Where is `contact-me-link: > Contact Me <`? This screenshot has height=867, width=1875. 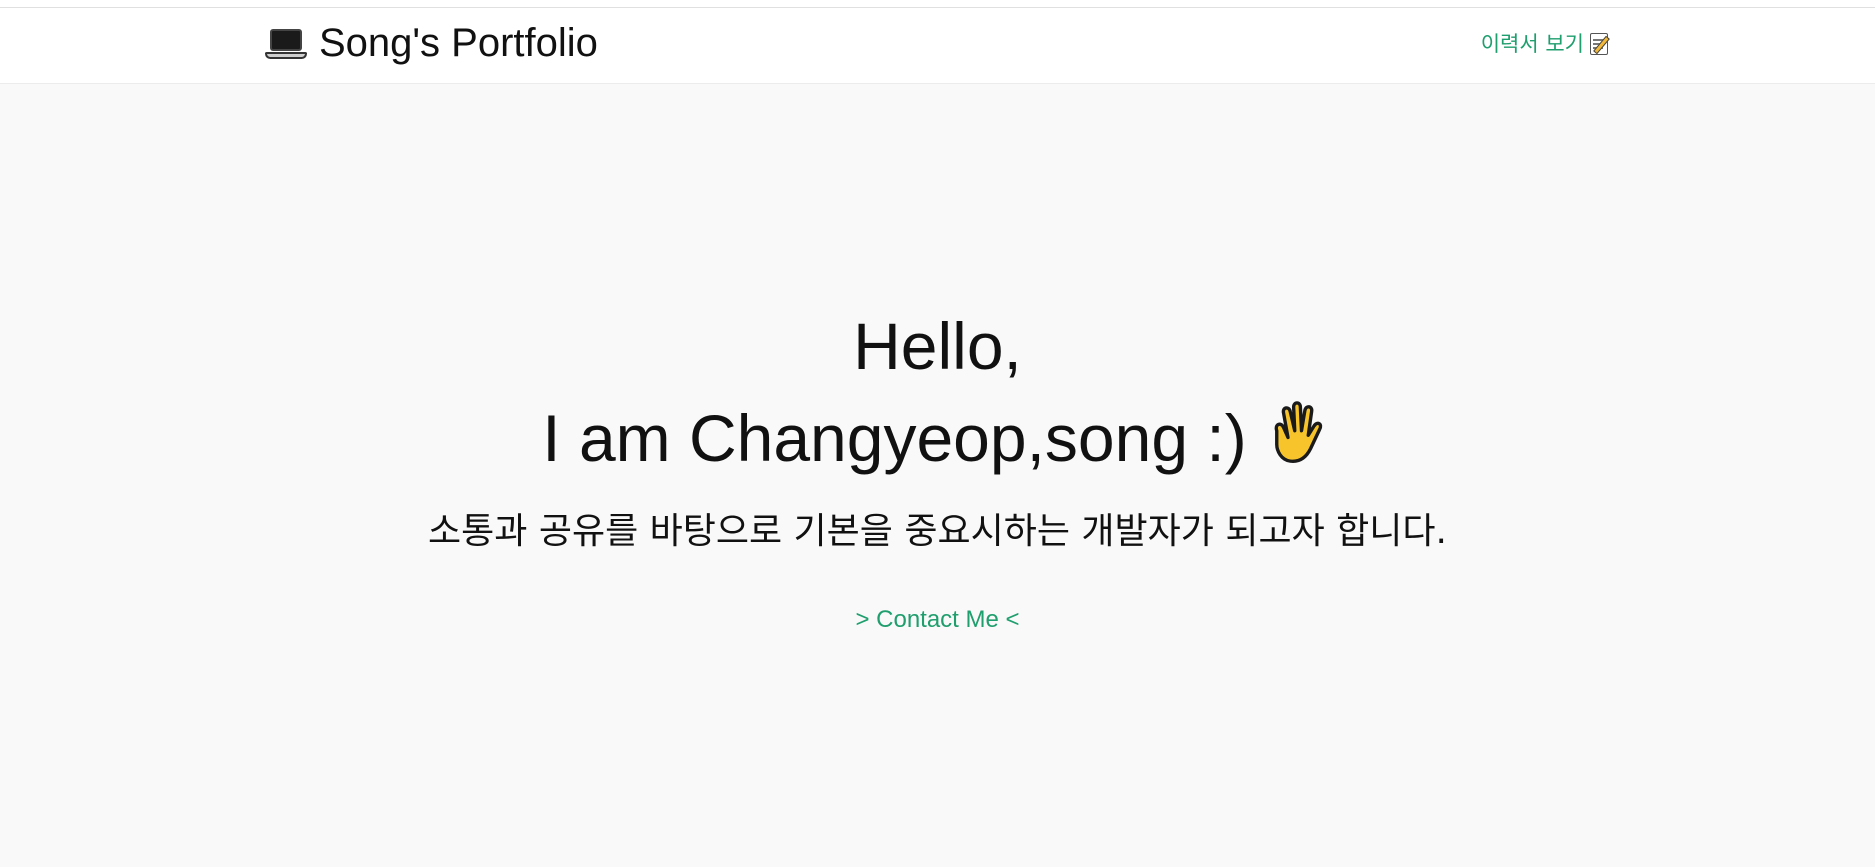 contact-me-link: > Contact Me < is located at coordinates (937, 620).